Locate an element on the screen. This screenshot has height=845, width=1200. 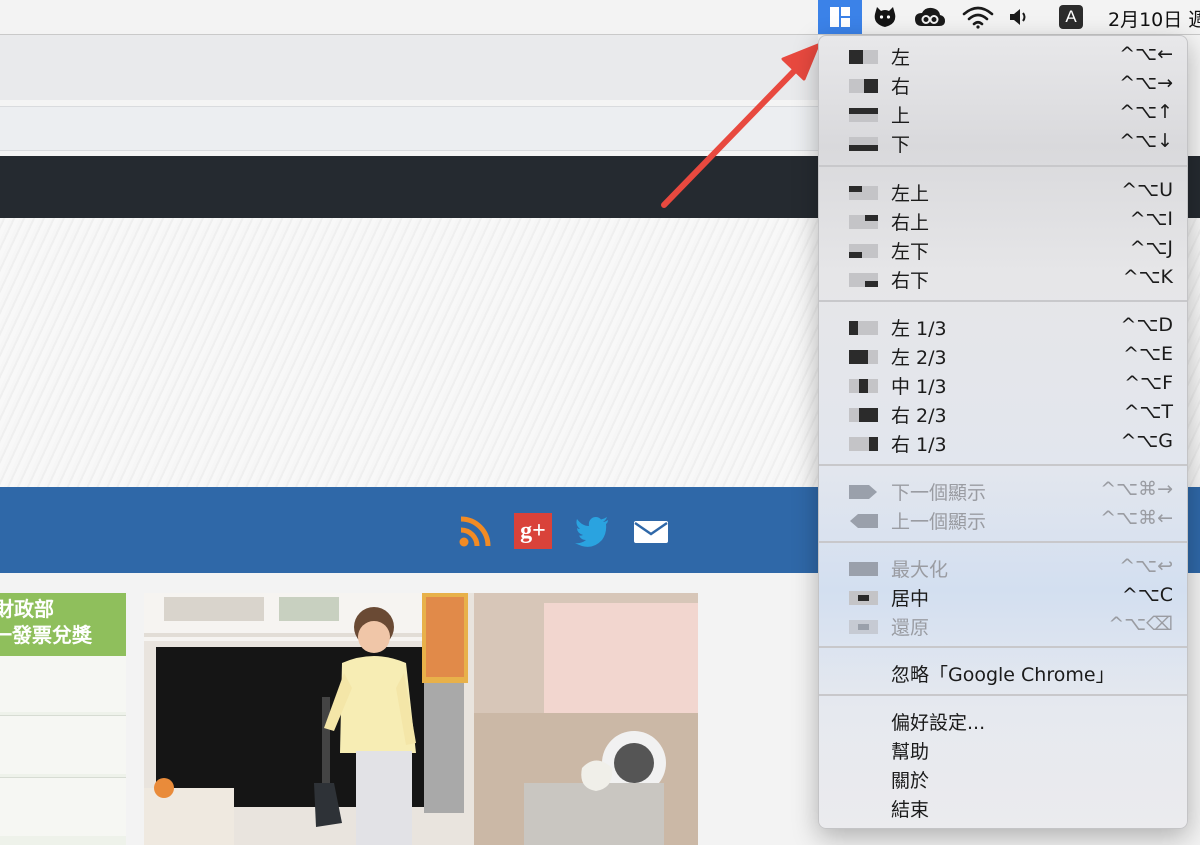
menu-item-shortcut: ^⌥J is located at coordinates (1151, 248).